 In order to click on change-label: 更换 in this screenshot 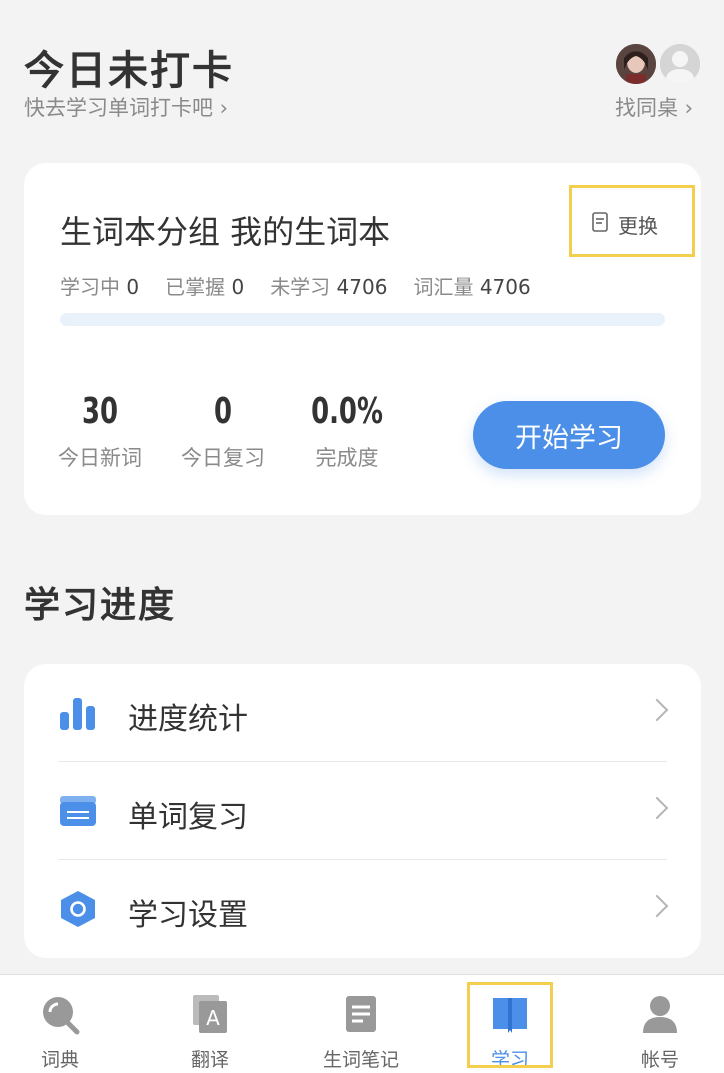, I will do `click(638, 226)`.